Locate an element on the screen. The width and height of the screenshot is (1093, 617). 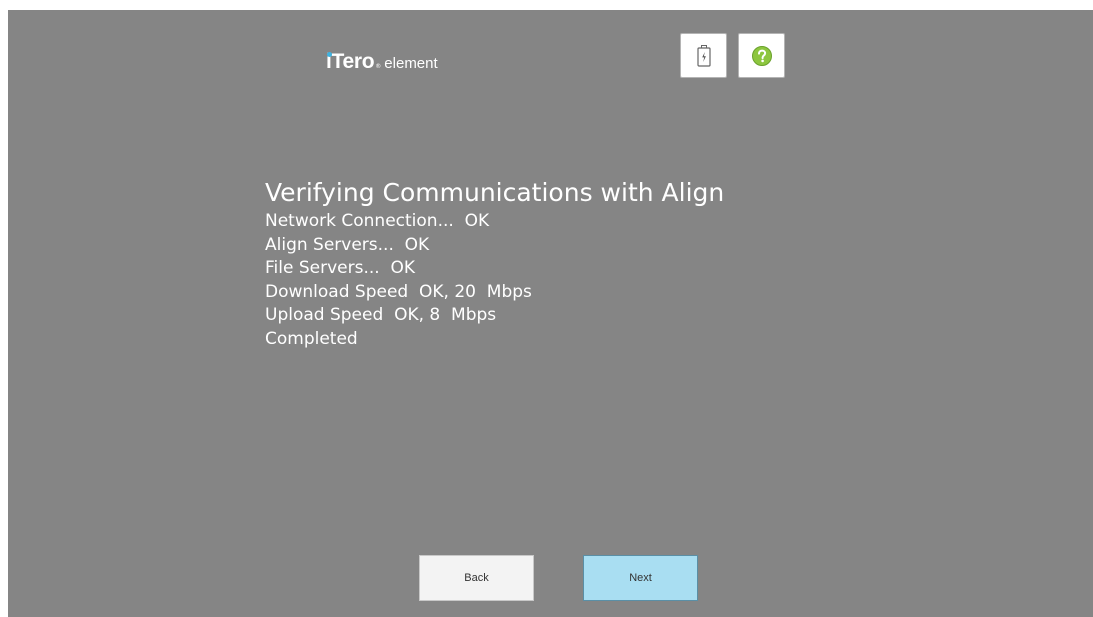
next-button: Next is located at coordinates (640, 578).